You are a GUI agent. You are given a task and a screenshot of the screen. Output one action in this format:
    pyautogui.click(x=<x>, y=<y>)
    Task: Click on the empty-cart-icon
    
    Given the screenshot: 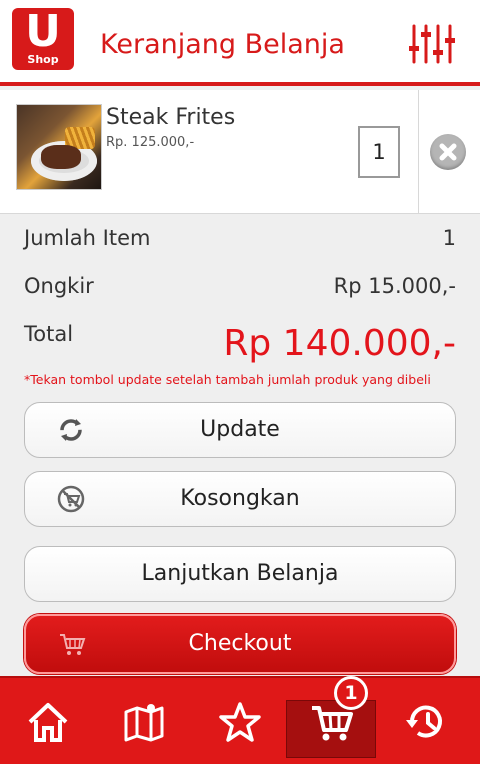 What is the action you would take?
    pyautogui.click(x=71, y=499)
    